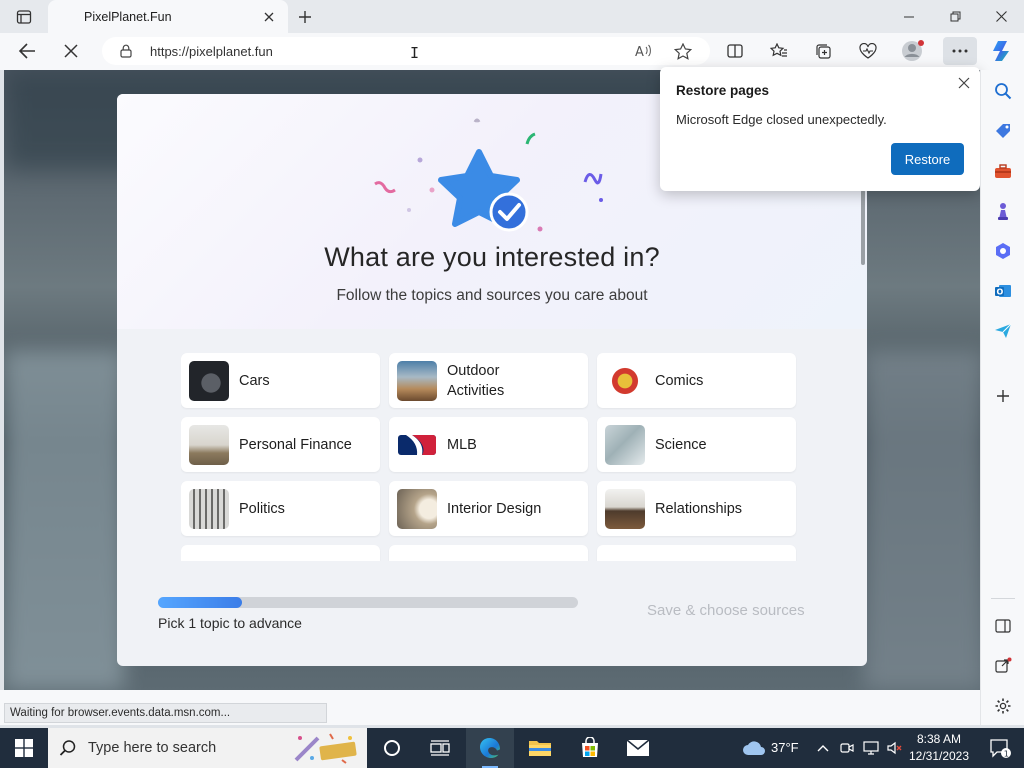  I want to click on profile-avatar, so click(913, 51).